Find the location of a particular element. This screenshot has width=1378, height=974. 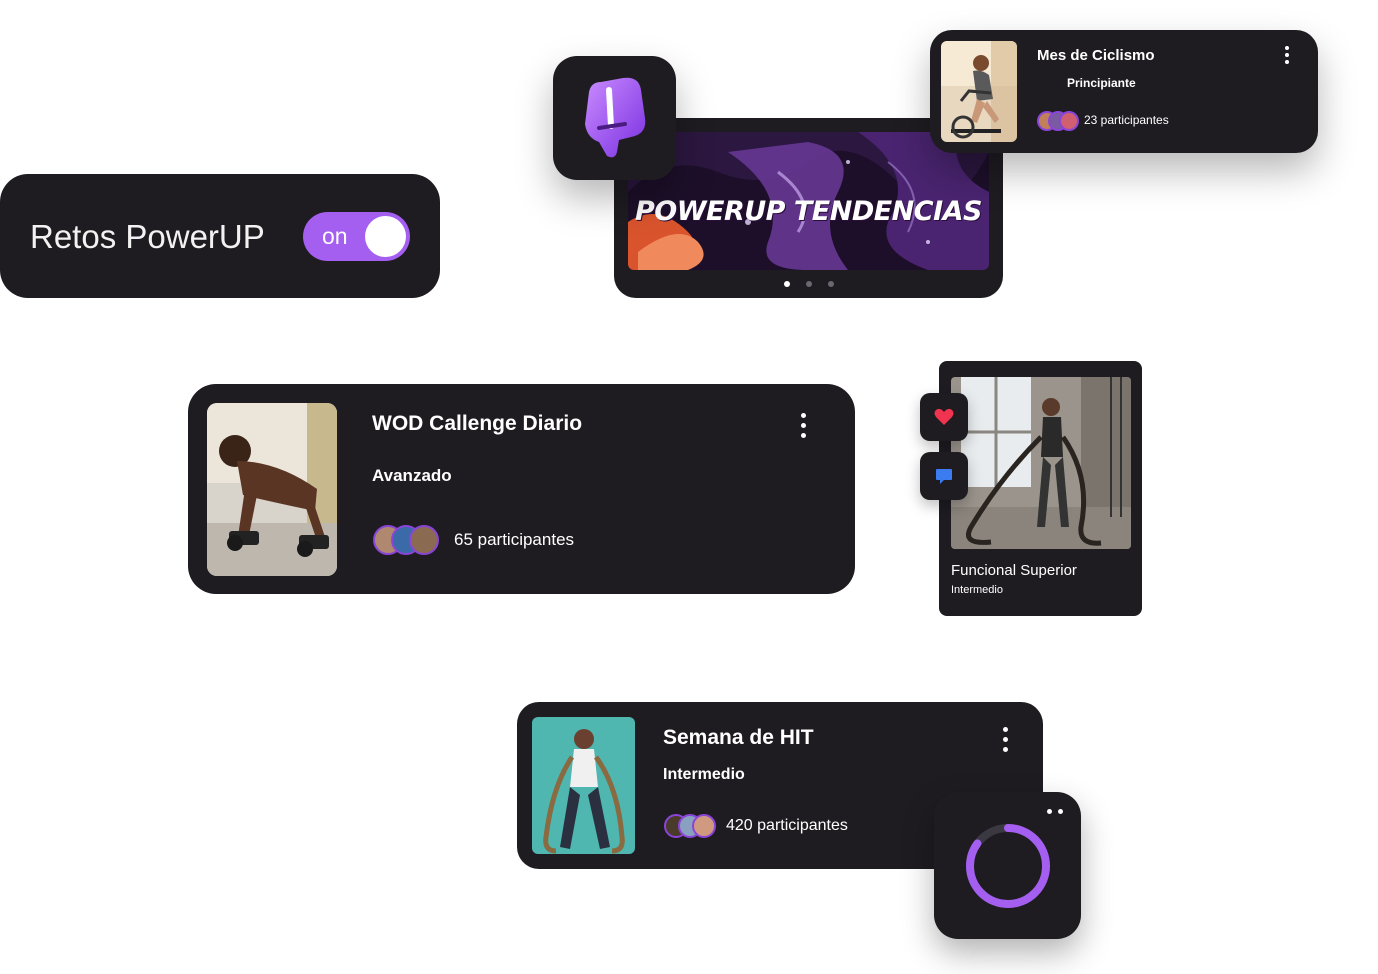

powerup-switch: on is located at coordinates (356, 236).